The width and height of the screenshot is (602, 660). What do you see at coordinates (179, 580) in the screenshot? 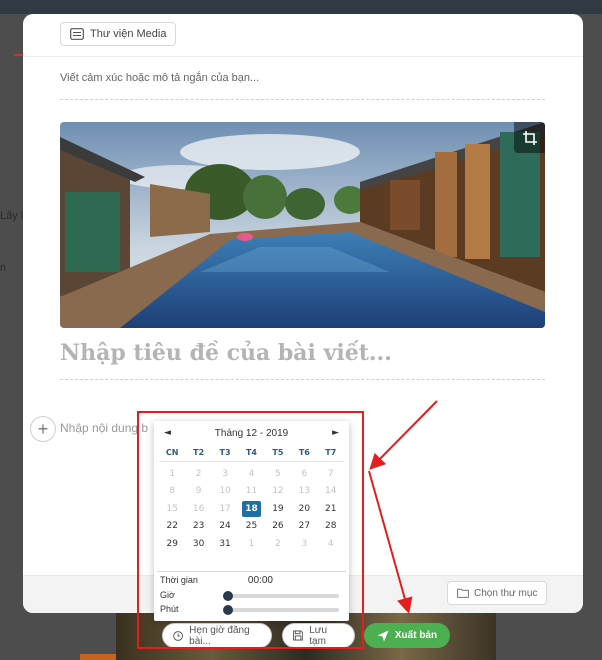
I see `time-label: Thời gian` at bounding box center [179, 580].